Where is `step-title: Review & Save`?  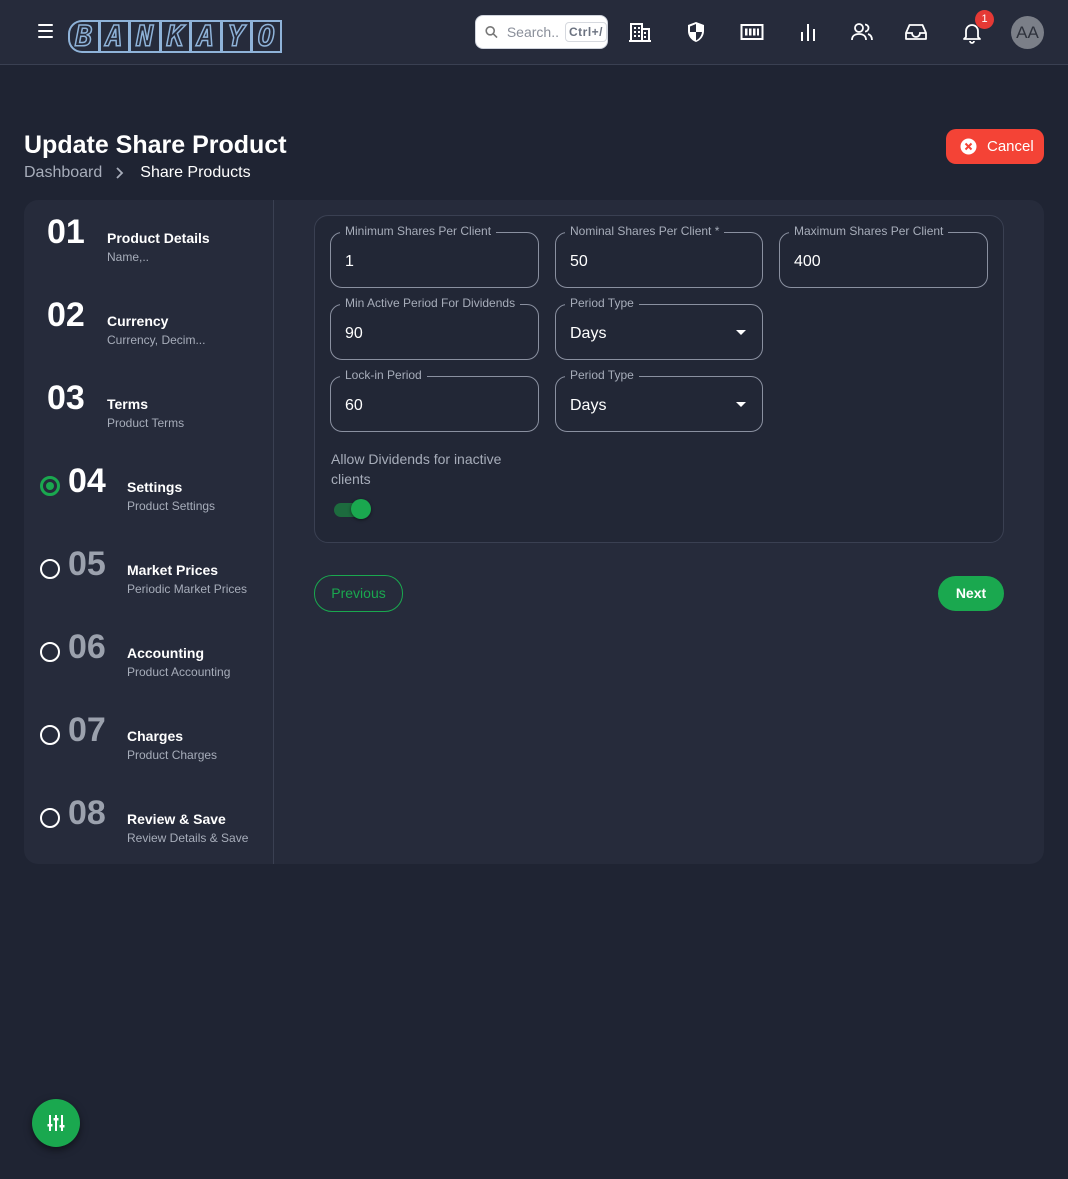
step-title: Review & Save is located at coordinates (176, 819).